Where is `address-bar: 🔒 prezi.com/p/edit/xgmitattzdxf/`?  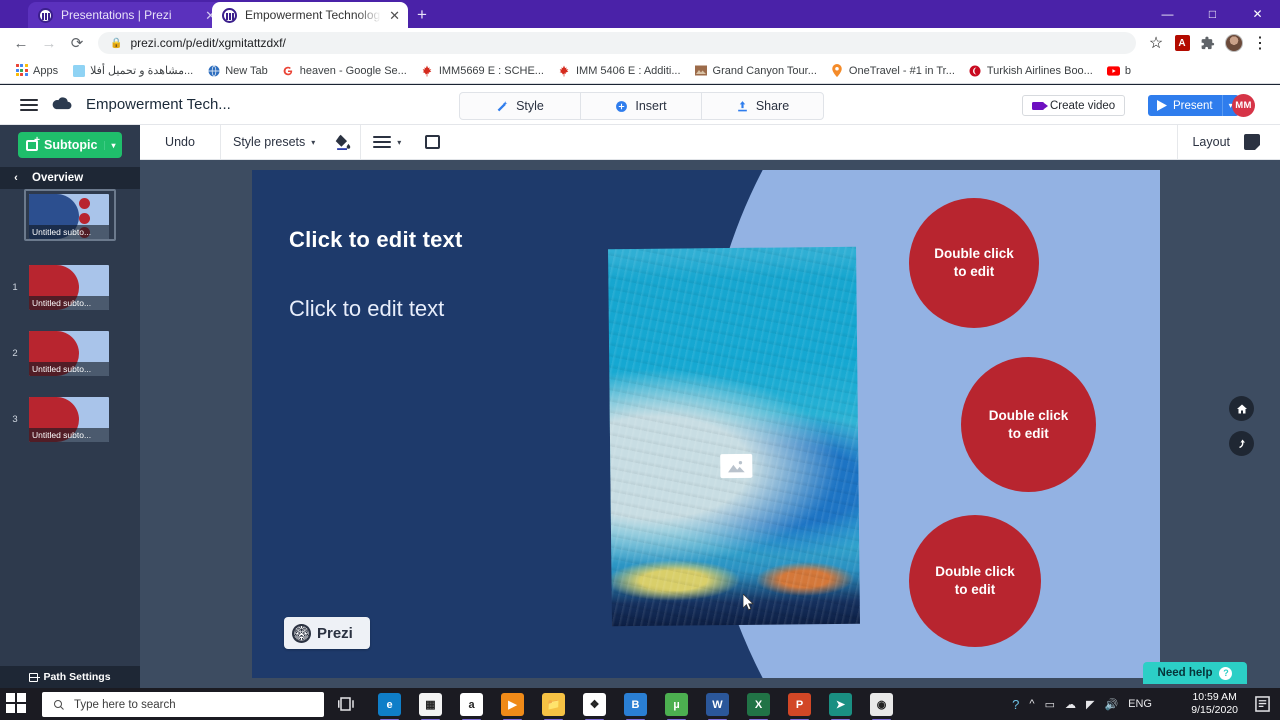
address-bar: 🔒 prezi.com/p/edit/xgmitattzdxf/ is located at coordinates (617, 43).